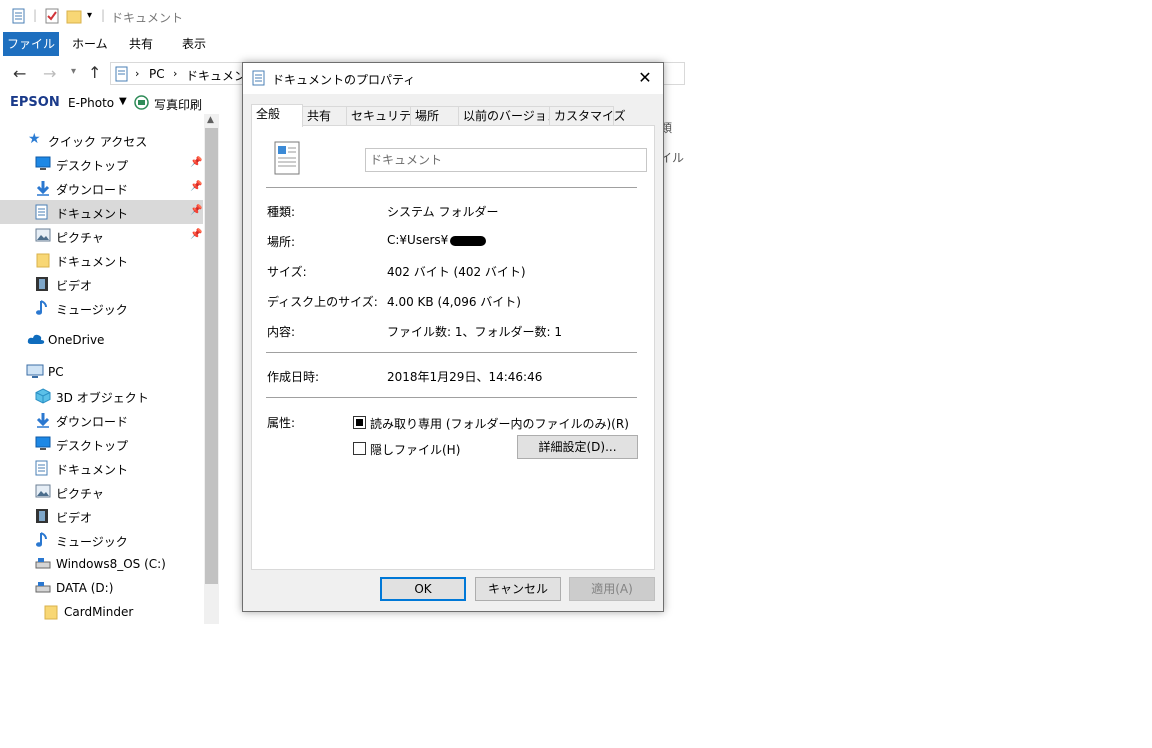 This screenshot has height=748, width=1152. I want to click on nav-label: CardMinder, so click(99, 612).